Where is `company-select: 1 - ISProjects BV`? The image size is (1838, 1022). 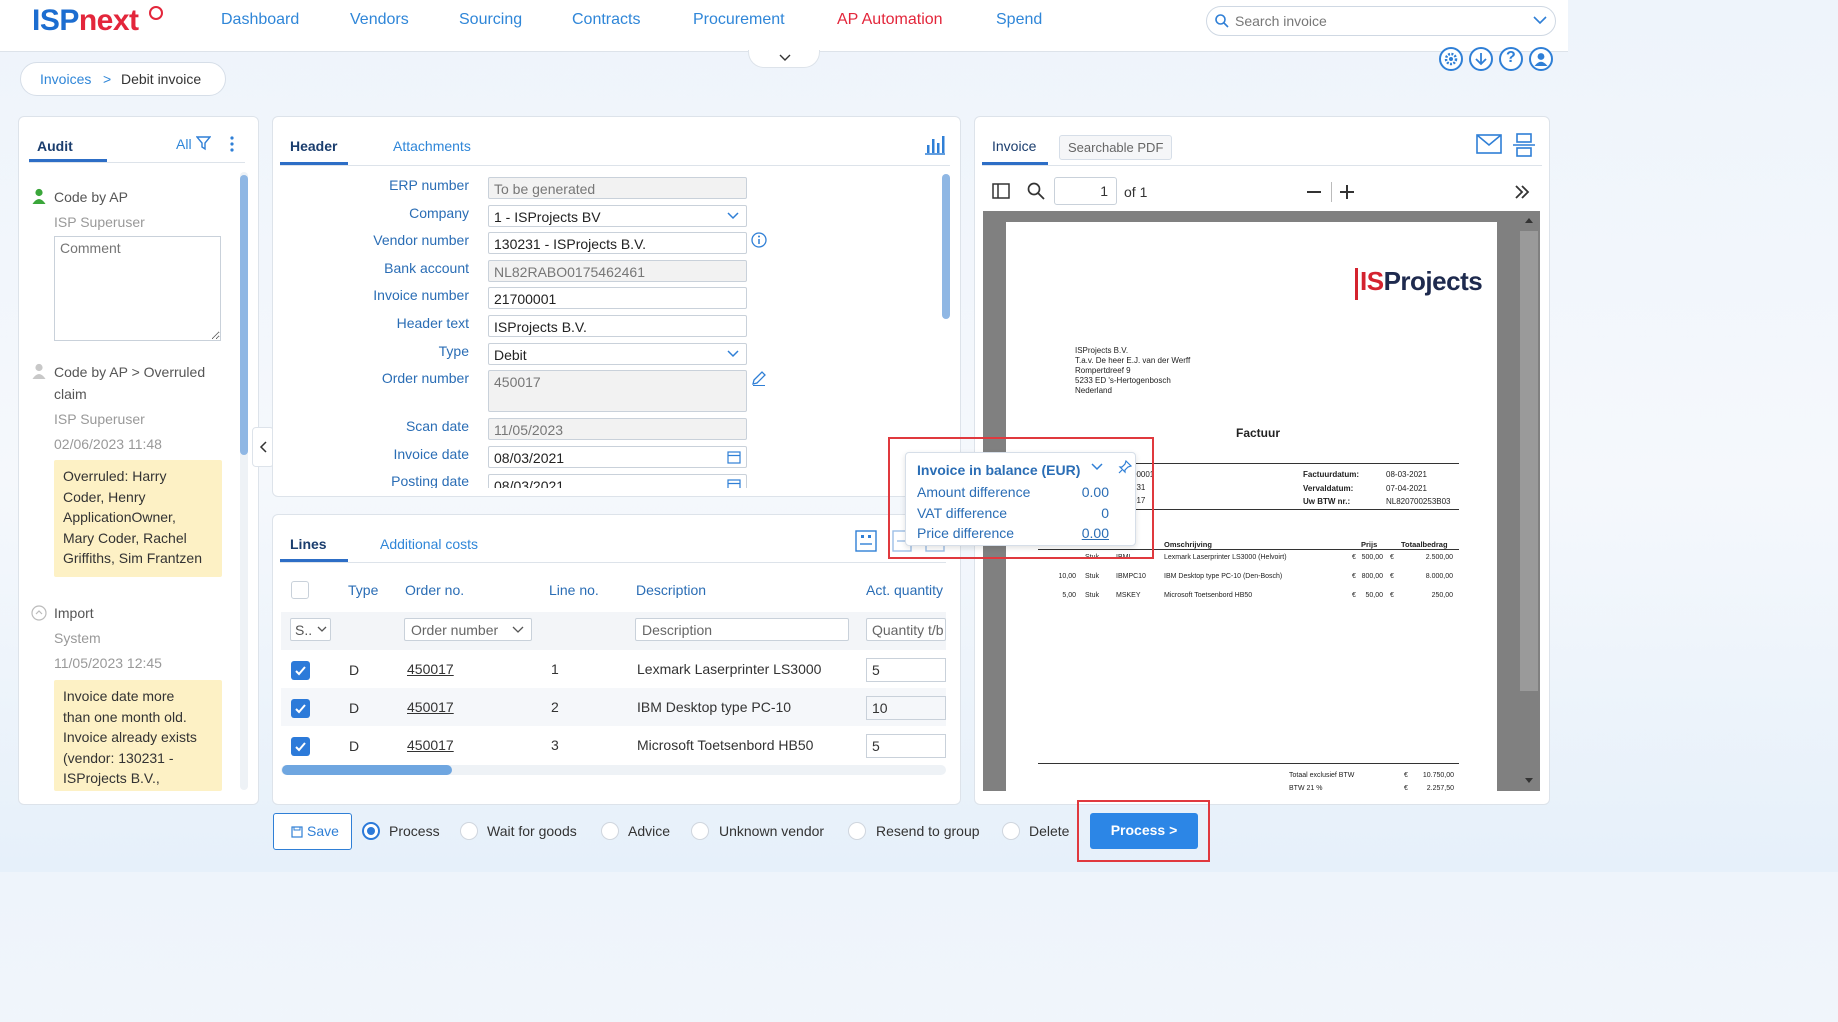 company-select: 1 - ISProjects BV is located at coordinates (617, 216).